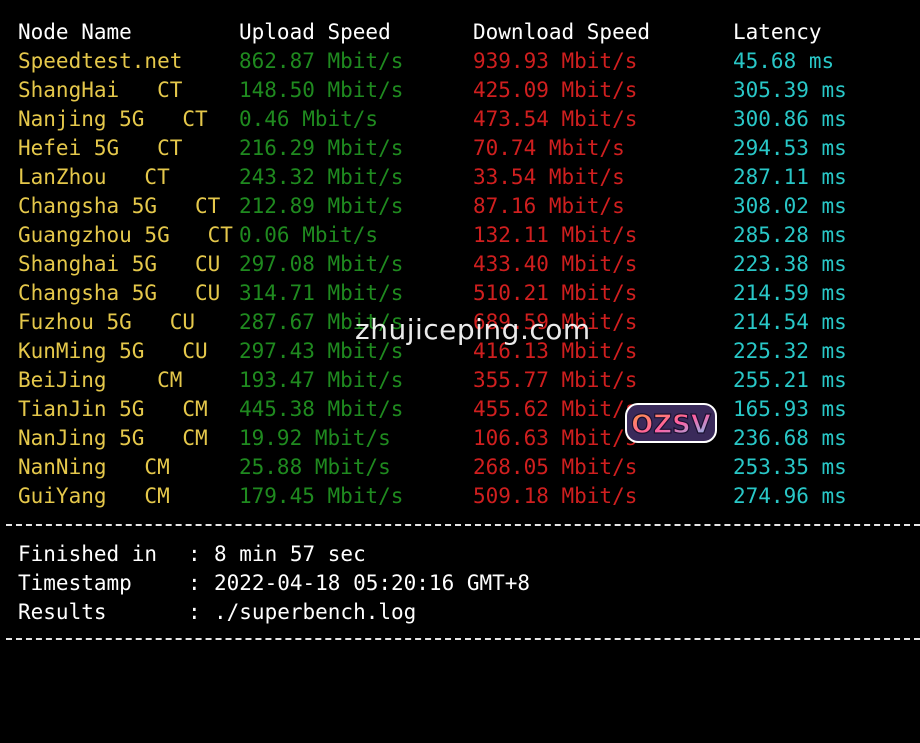  What do you see at coordinates (321, 90) in the screenshot?
I see `upload-speed-cell: 148.50 Mbit/s` at bounding box center [321, 90].